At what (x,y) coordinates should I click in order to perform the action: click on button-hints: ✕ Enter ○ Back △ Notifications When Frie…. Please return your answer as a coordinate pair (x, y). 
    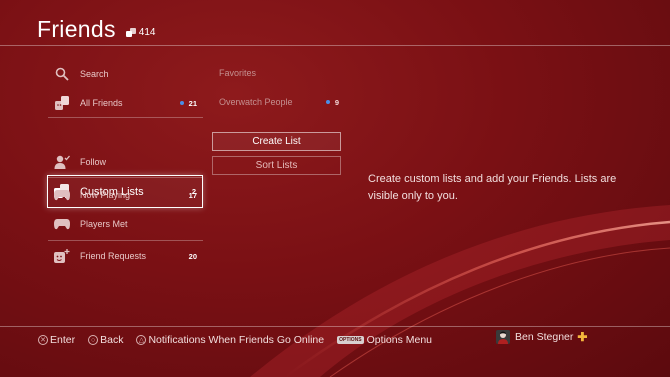
    Looking at the image, I should click on (241, 340).